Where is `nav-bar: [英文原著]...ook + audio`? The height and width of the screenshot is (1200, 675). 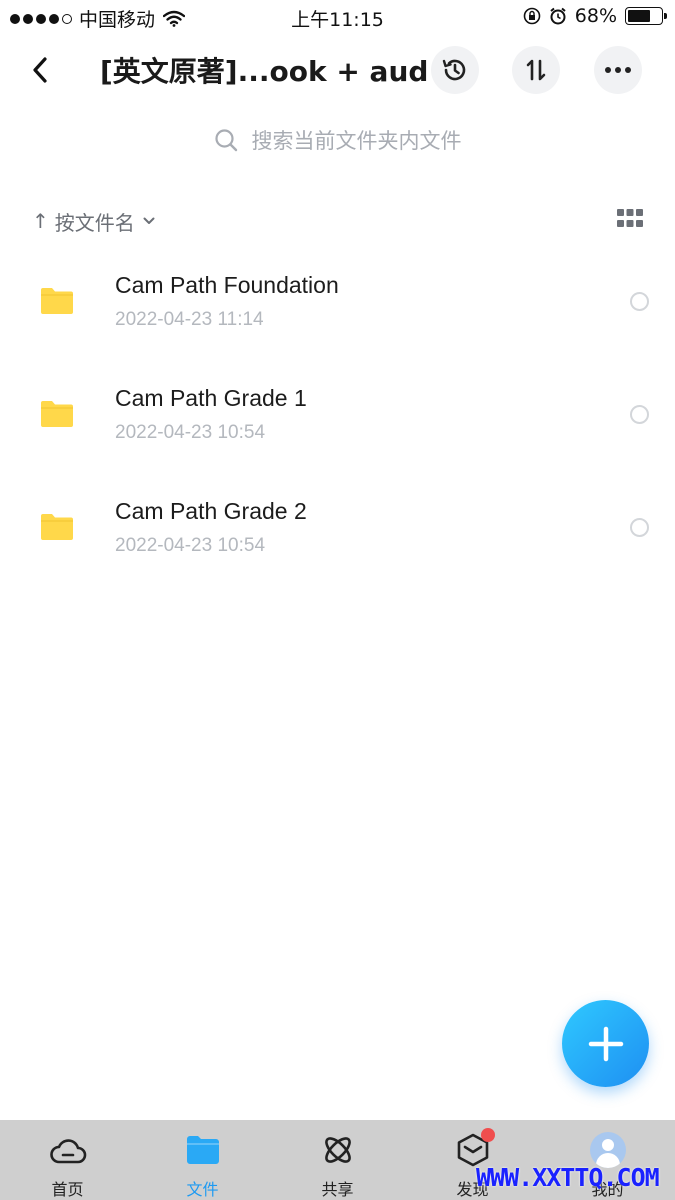 nav-bar: [英文原著]...ook + audio is located at coordinates (337, 70).